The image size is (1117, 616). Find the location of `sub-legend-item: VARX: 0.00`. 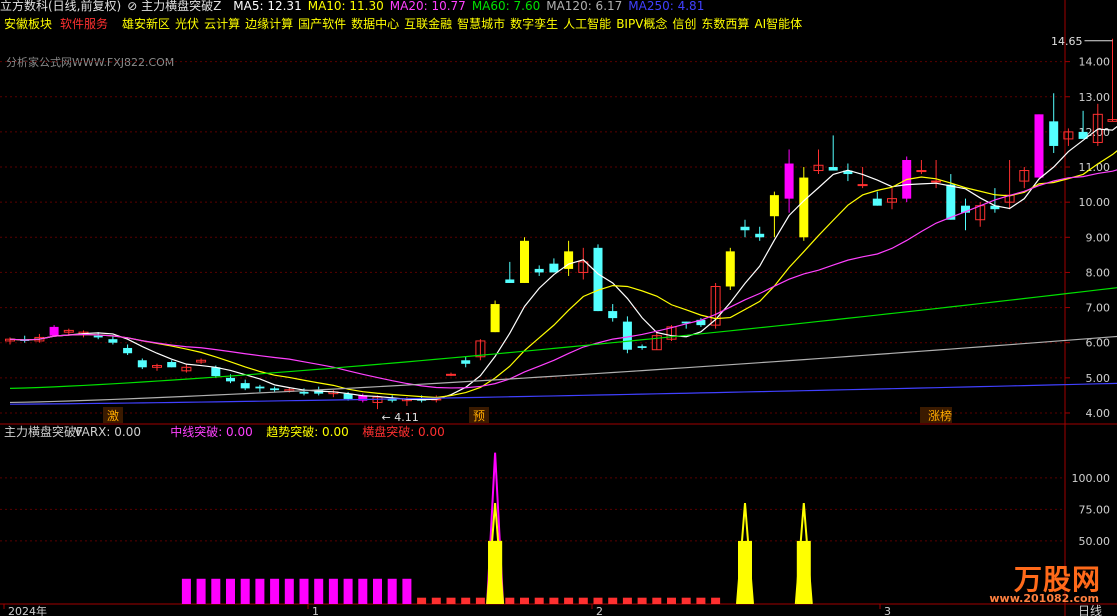

sub-legend-item: VARX: 0.00 is located at coordinates (107, 432).